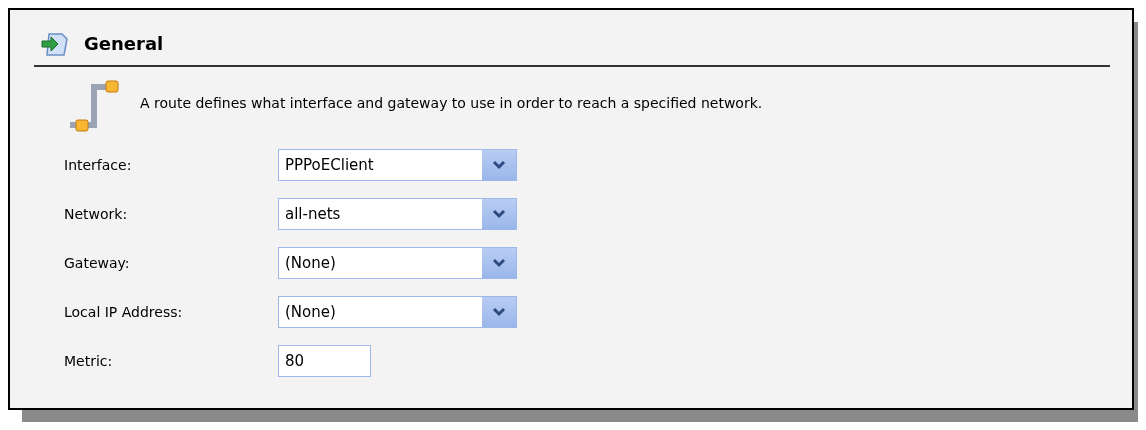 The height and width of the screenshot is (430, 1146). I want to click on field-label: Gateway:, so click(97, 263).